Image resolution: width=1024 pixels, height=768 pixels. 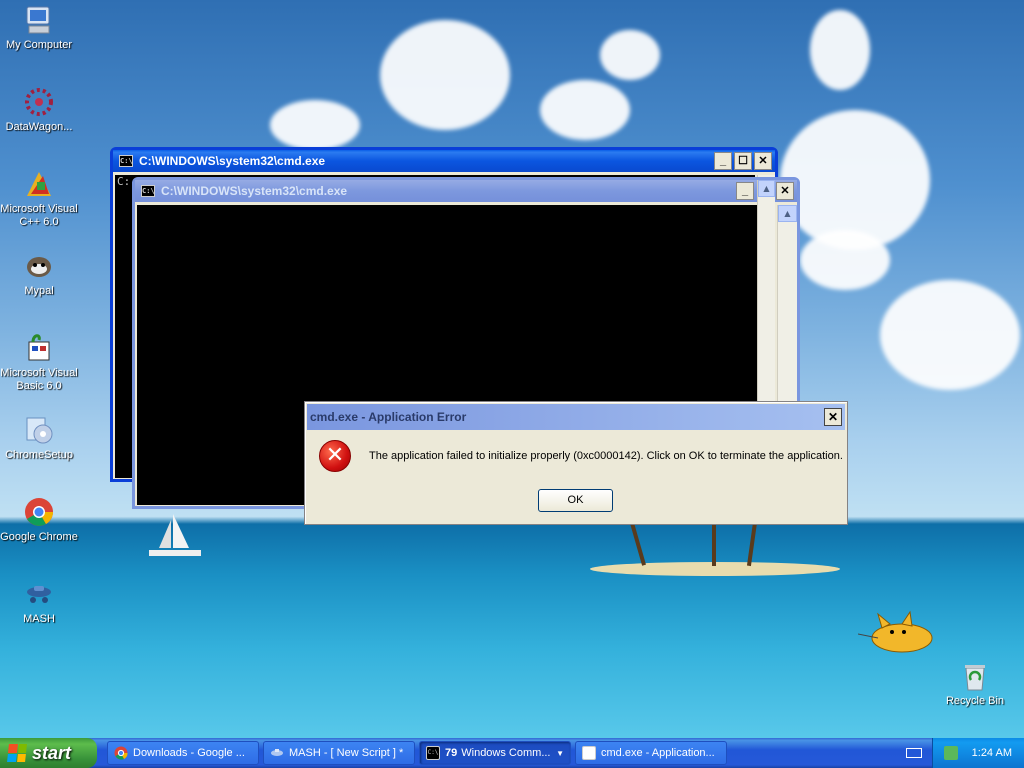 What do you see at coordinates (39, 455) in the screenshot?
I see `desktop-icon-label: ChromeSetup` at bounding box center [39, 455].